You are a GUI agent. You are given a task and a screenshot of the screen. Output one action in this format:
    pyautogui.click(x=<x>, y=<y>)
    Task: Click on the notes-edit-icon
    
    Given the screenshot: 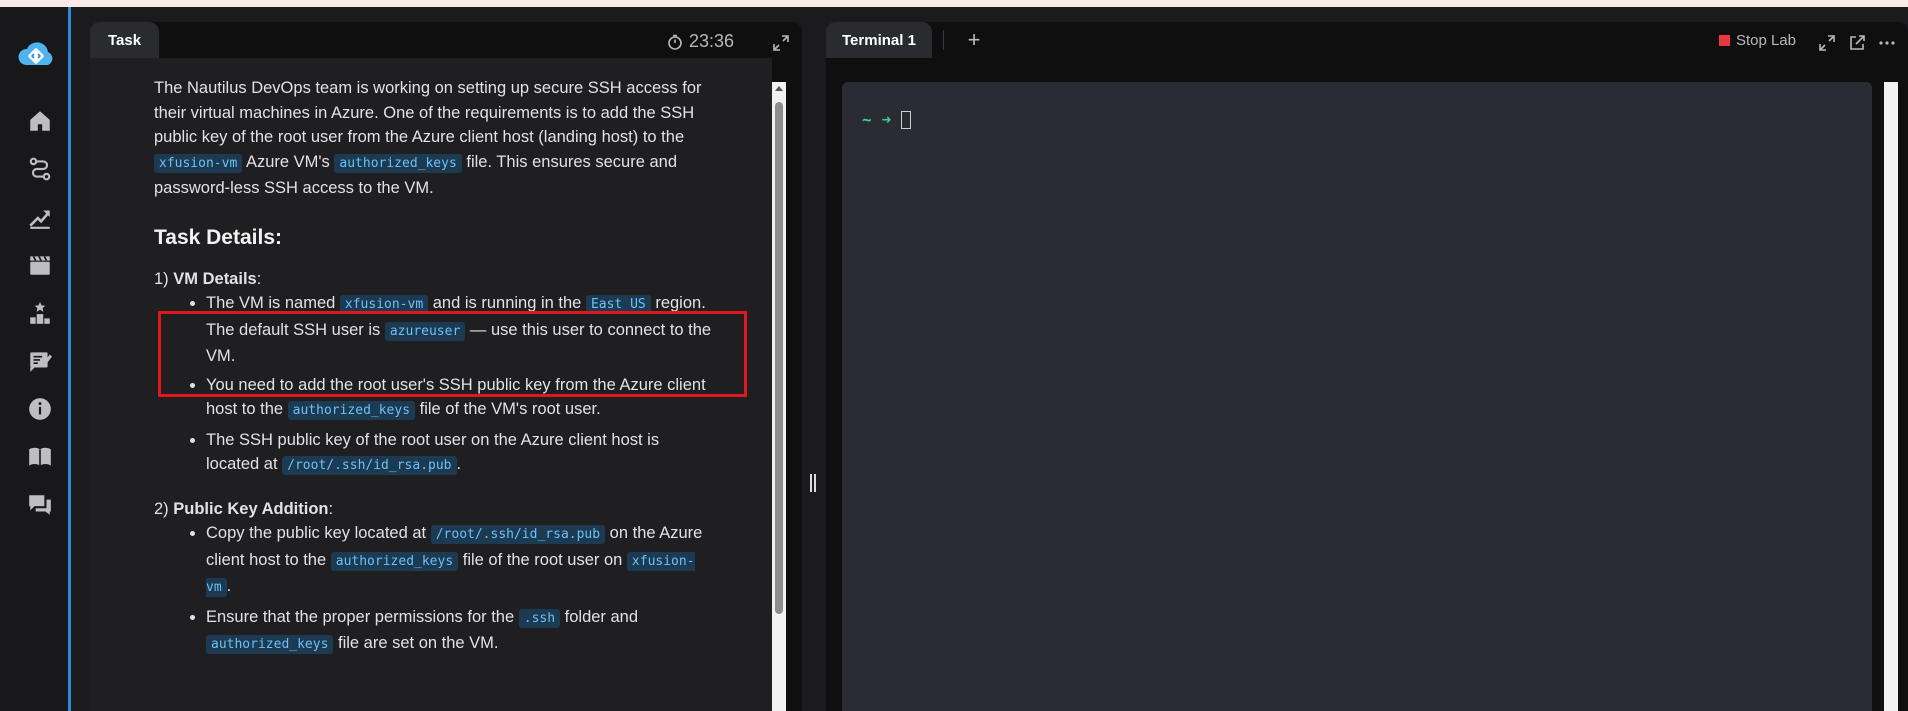 What is the action you would take?
    pyautogui.click(x=40, y=361)
    